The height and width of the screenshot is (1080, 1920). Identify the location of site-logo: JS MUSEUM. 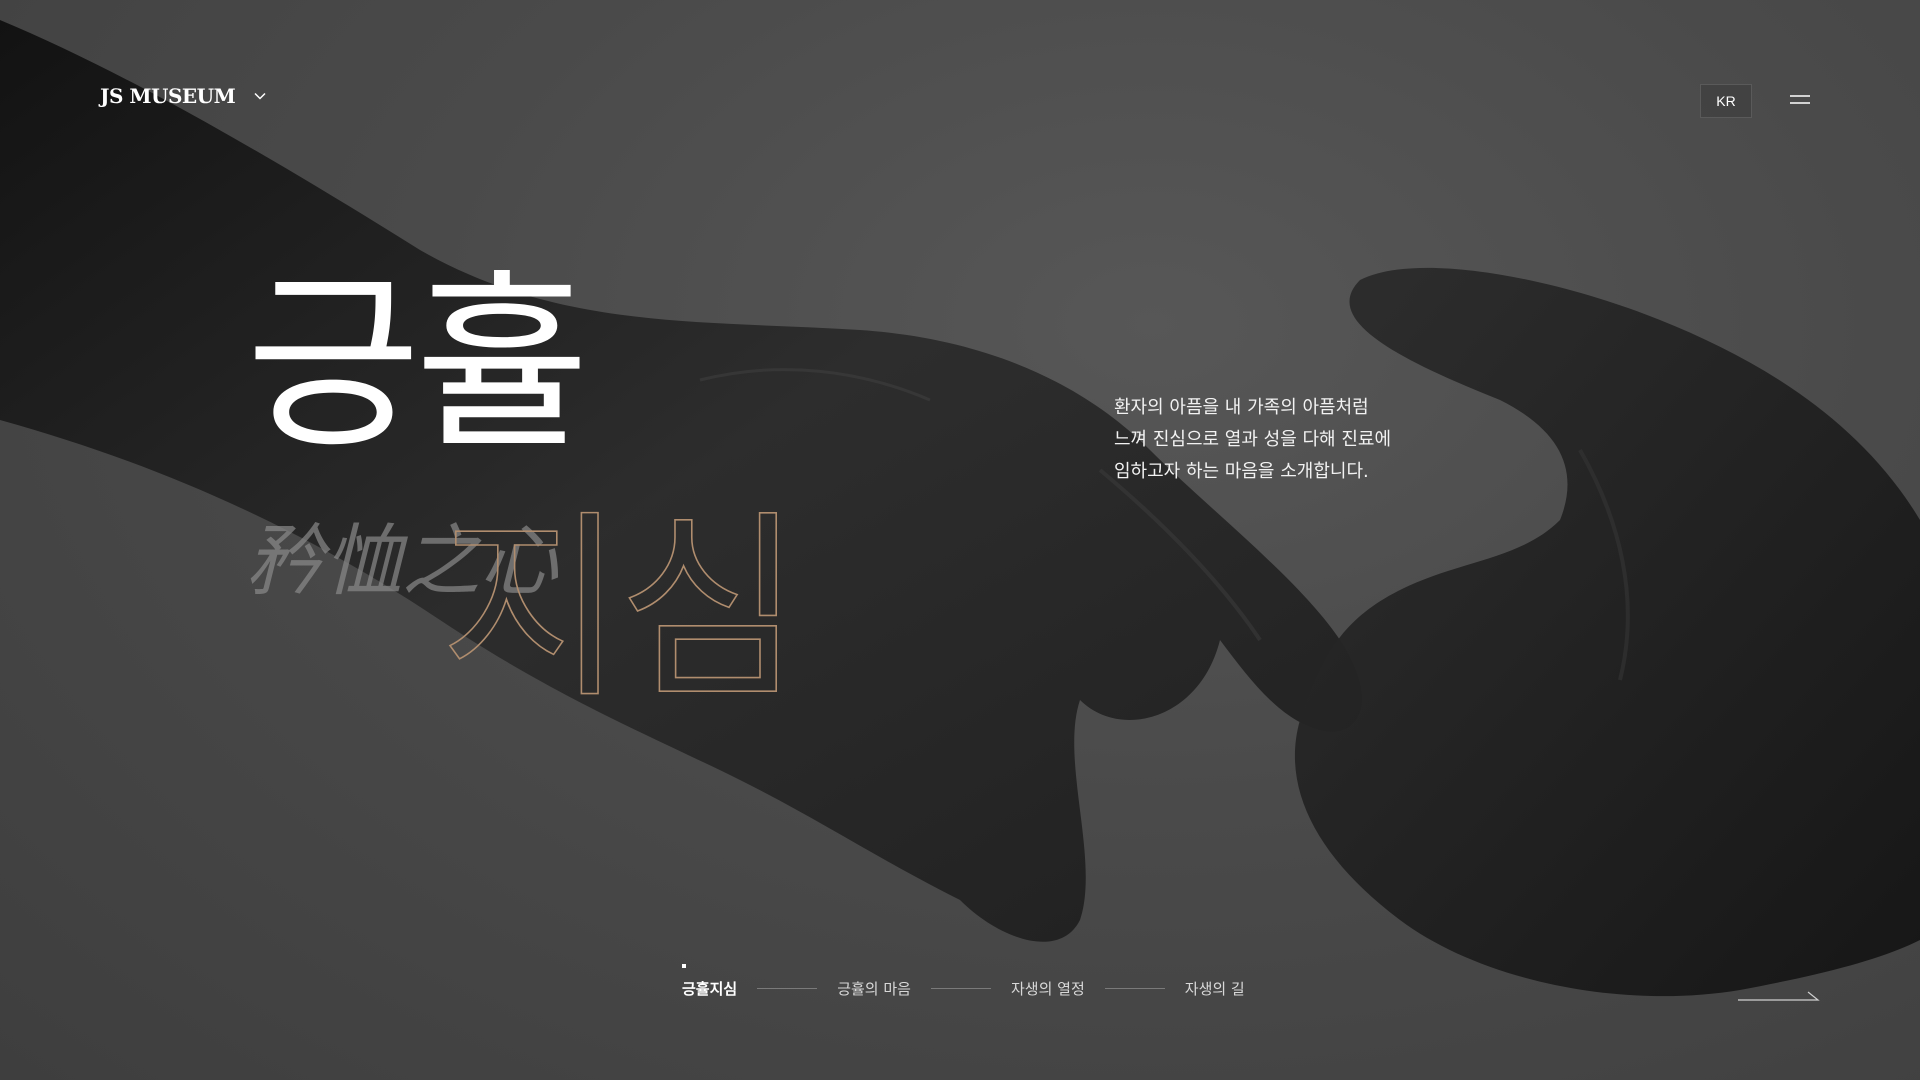
(183, 96).